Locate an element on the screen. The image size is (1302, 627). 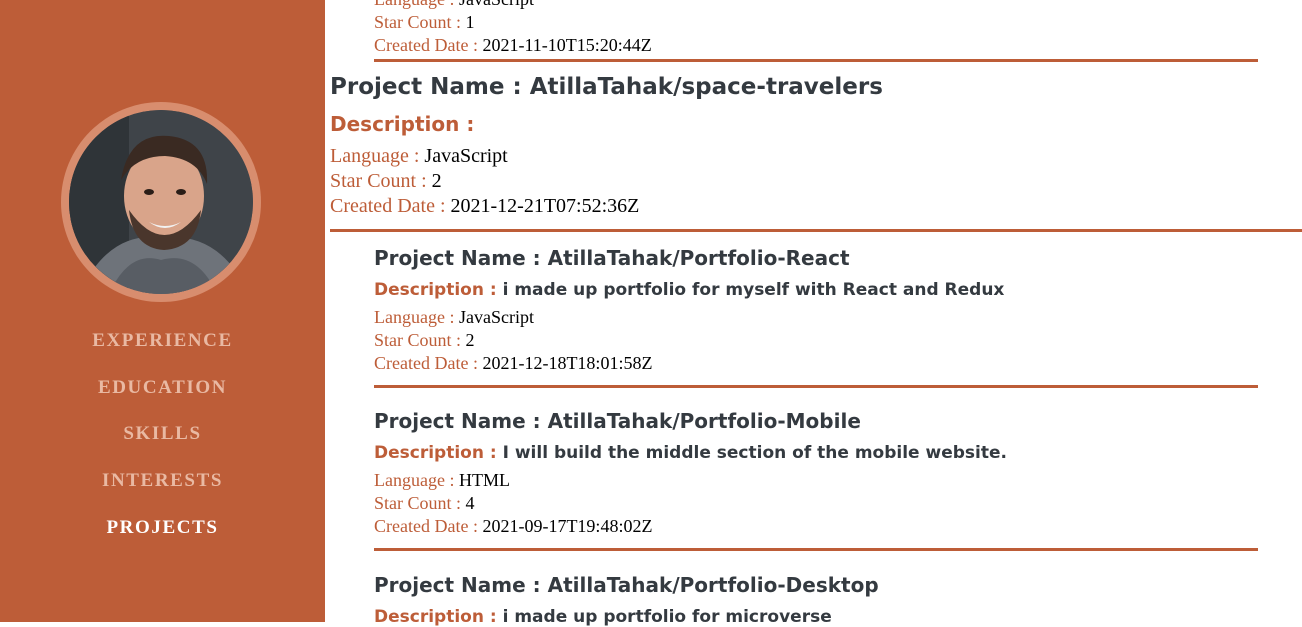
description-value: i made up portfolio for microverse is located at coordinates (667, 617).